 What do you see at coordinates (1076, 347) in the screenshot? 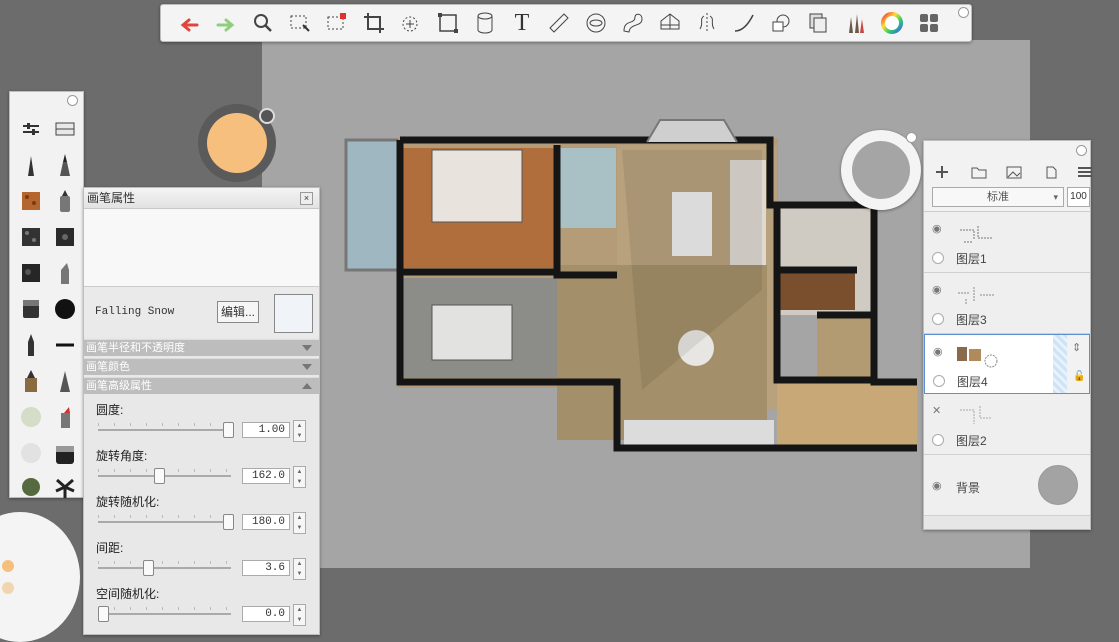
I see `reorder-icon: ⇕` at bounding box center [1076, 347].